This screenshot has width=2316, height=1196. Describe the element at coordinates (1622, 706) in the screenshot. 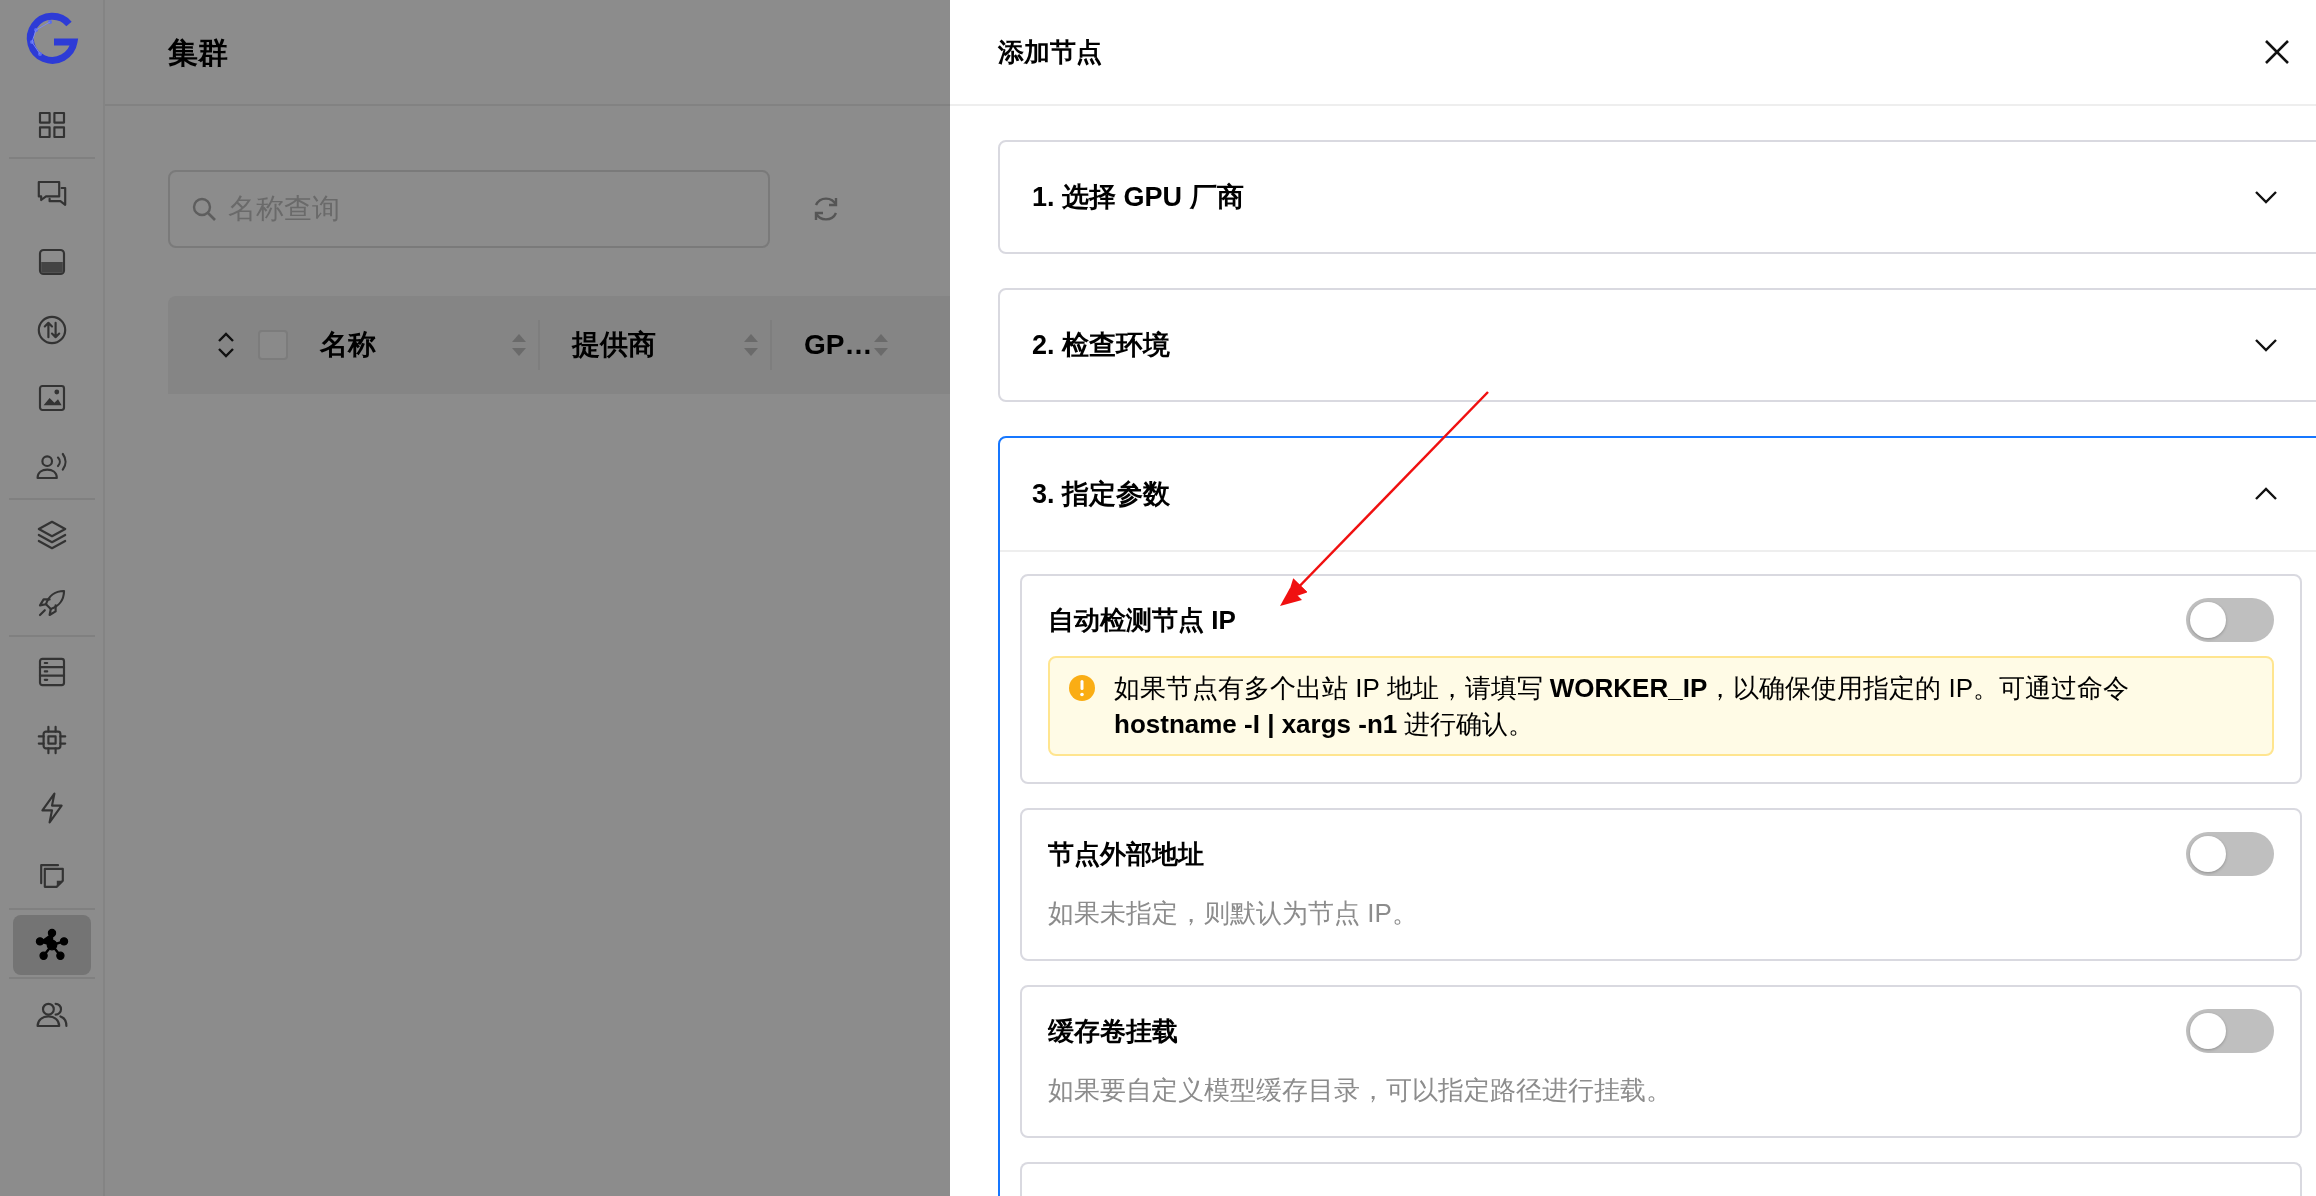

I see `warning-text: 如果节点有多个出站 IP 地址，请填写 WORKER_IP，以确保使用指定的 IP。可通过命令 hostname -I | xargs -n1 进行确认。` at that location.